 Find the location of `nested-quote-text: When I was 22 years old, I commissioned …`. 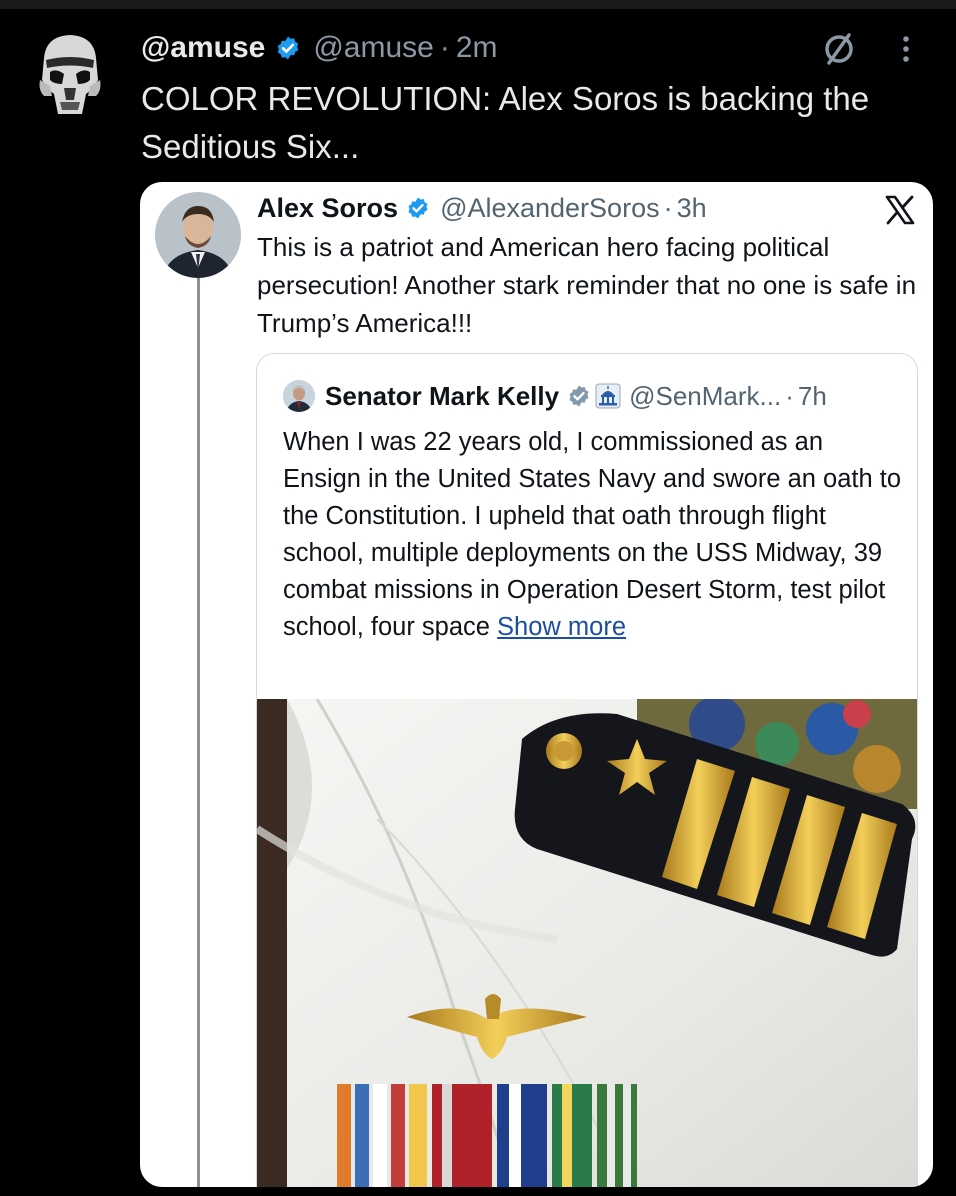

nested-quote-text: When I was 22 years old, I commissioned … is located at coordinates (593, 535).